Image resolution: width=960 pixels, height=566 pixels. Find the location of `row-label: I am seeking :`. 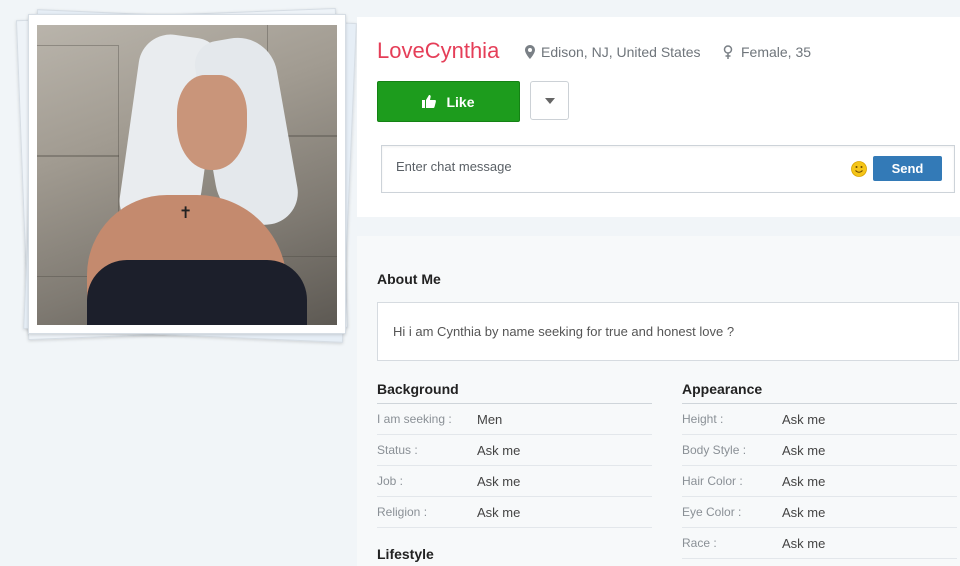

row-label: I am seeking : is located at coordinates (414, 419).